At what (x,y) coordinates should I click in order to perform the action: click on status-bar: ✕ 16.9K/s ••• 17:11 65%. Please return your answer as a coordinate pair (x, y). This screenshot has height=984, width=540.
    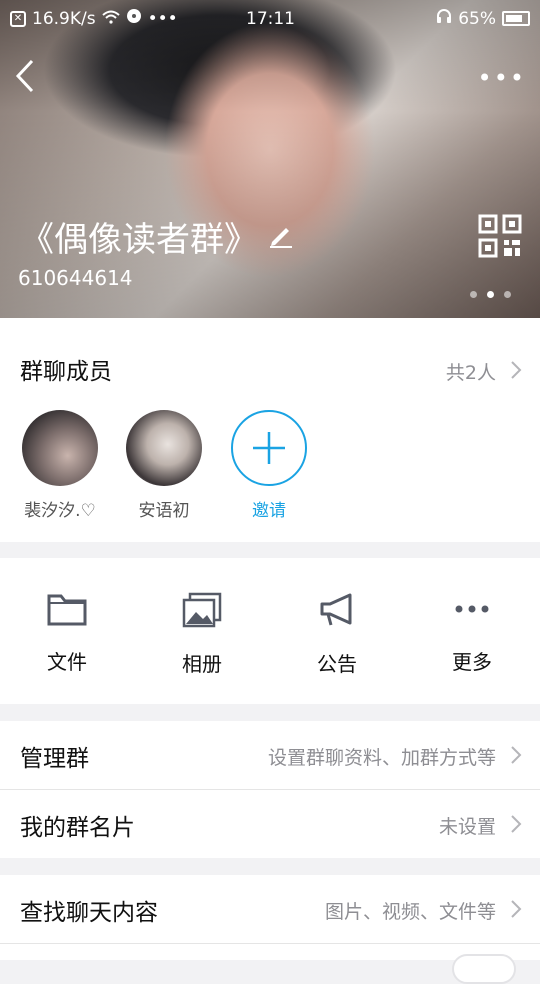
    Looking at the image, I should click on (270, 19).